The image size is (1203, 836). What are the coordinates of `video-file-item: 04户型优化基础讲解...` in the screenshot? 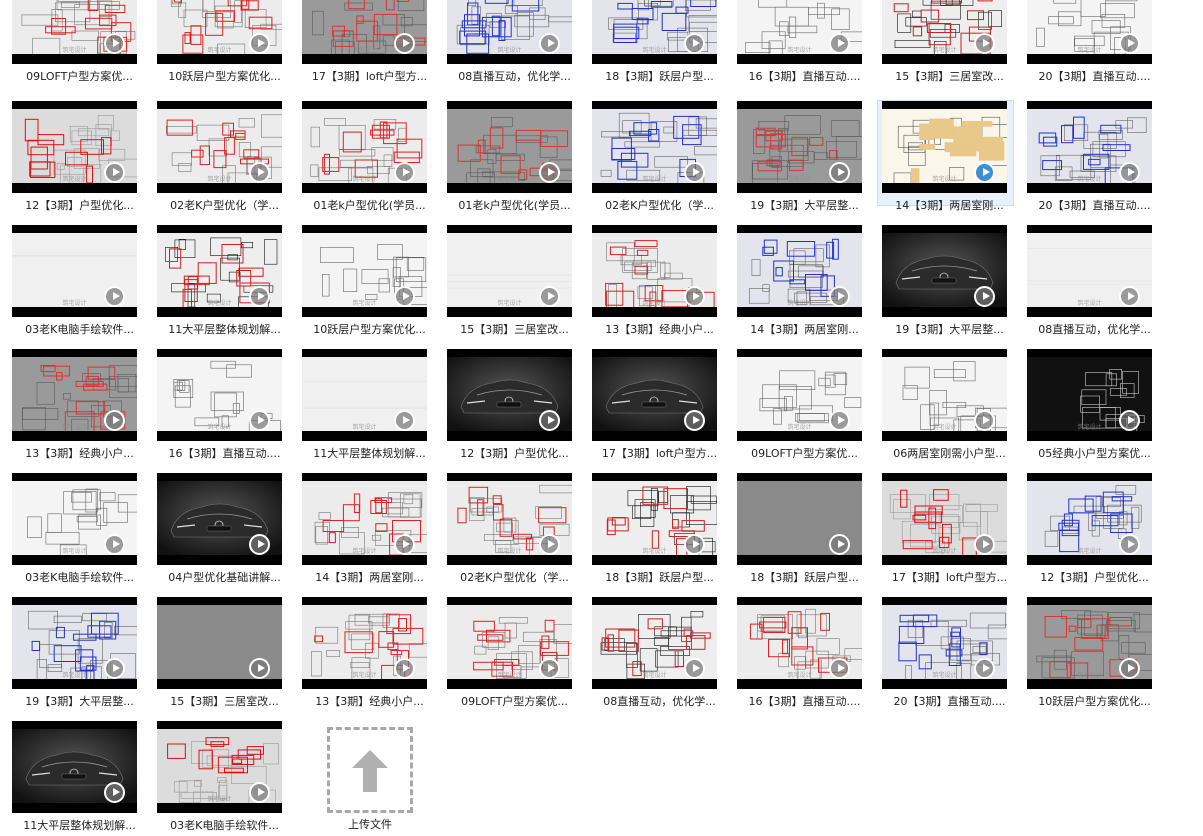 It's located at (224, 528).